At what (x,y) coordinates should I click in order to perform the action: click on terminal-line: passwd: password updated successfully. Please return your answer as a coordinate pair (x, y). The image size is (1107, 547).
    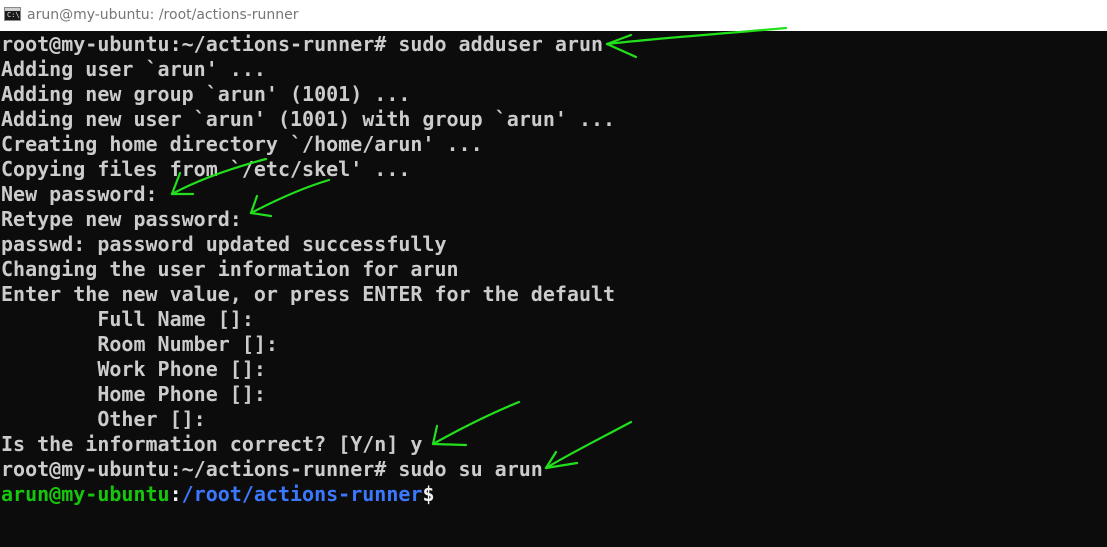
    Looking at the image, I should click on (224, 244).